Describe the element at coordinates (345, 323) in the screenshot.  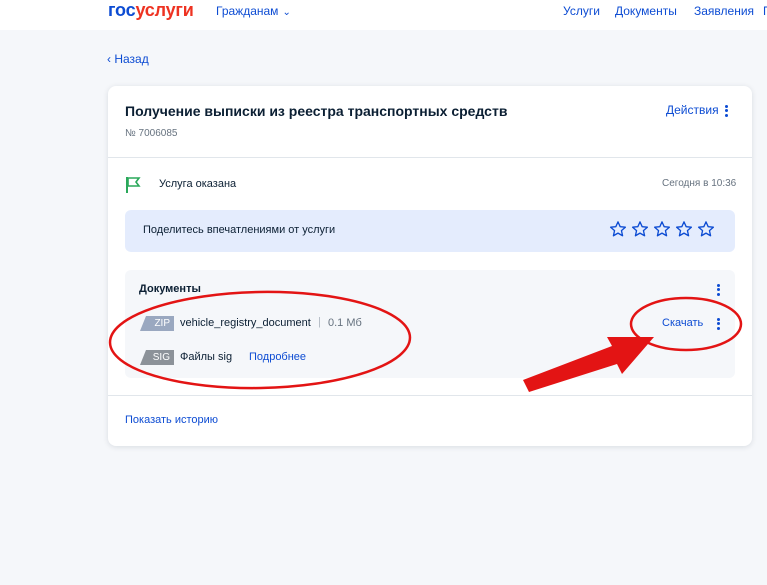
I see `file-size: 0.1 Мб` at that location.